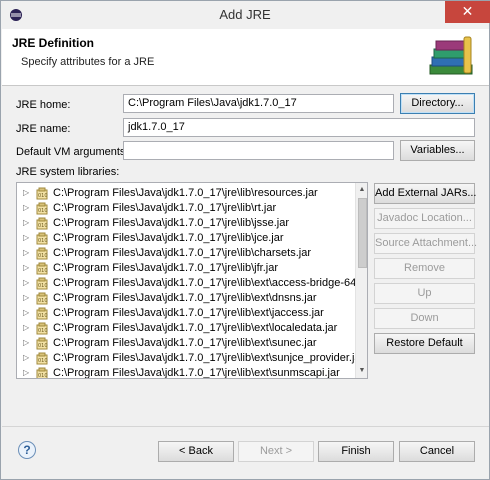 The height and width of the screenshot is (480, 490). What do you see at coordinates (362, 233) in the screenshot?
I see `scroll-thumb` at bounding box center [362, 233].